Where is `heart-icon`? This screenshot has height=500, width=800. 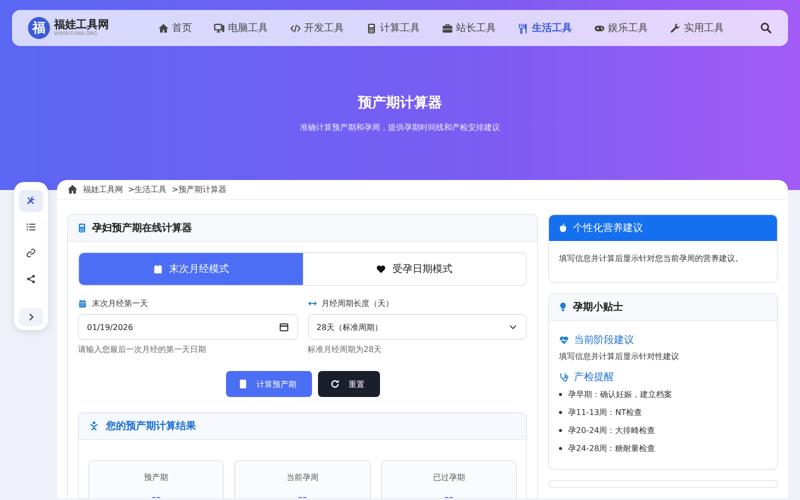
heart-icon is located at coordinates (381, 269).